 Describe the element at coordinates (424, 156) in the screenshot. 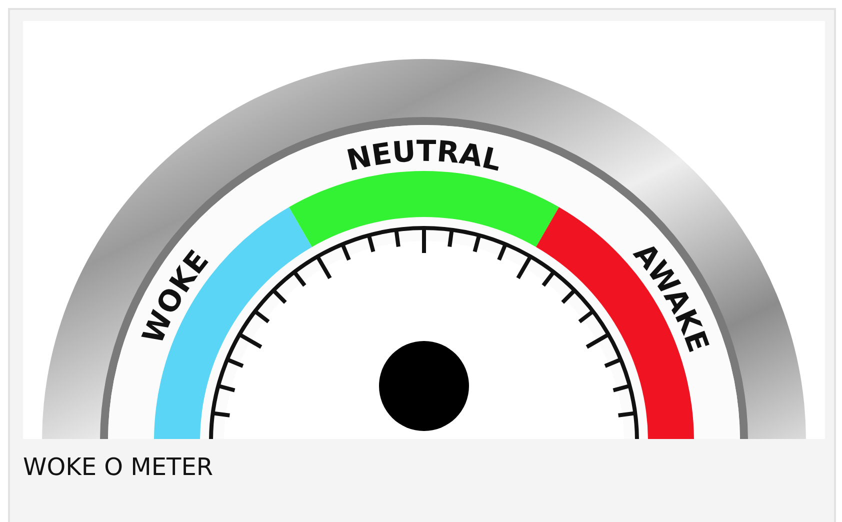

I see `zone-label: NEUTRAL` at that location.